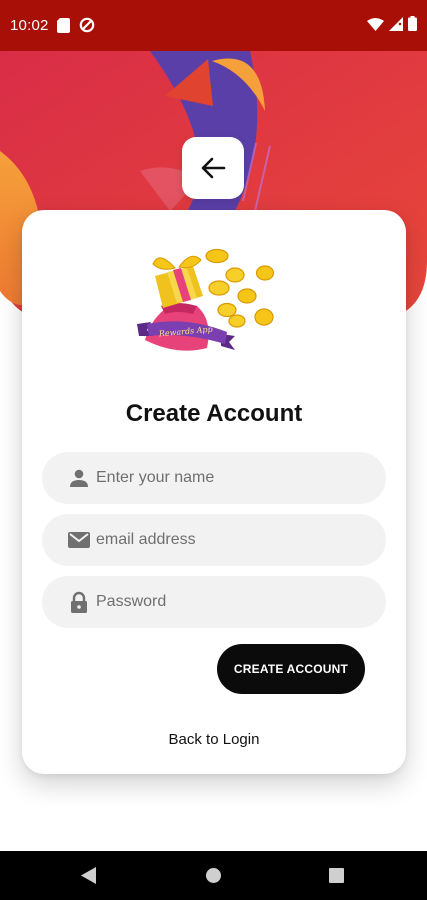 This screenshot has width=427, height=900. I want to click on name-field, so click(214, 478).